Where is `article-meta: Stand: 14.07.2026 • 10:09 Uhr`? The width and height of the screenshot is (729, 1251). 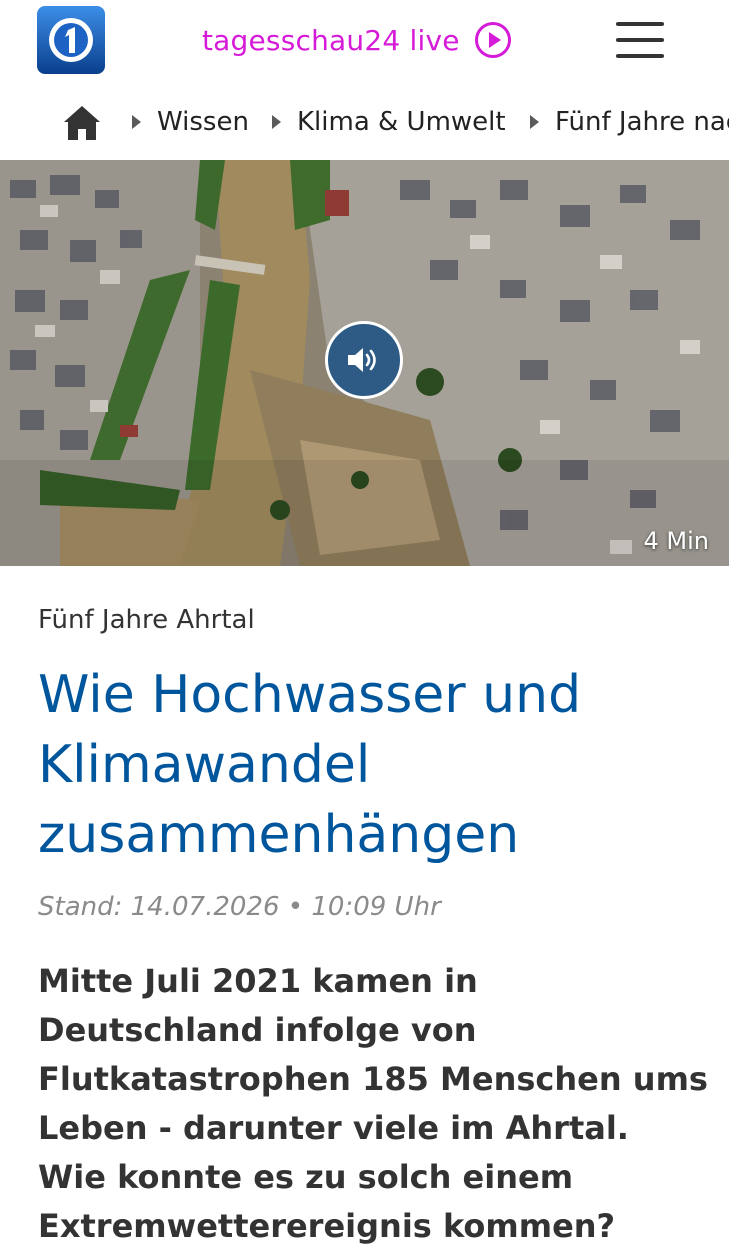 article-meta: Stand: 14.07.2026 • 10:09 Uhr is located at coordinates (239, 907).